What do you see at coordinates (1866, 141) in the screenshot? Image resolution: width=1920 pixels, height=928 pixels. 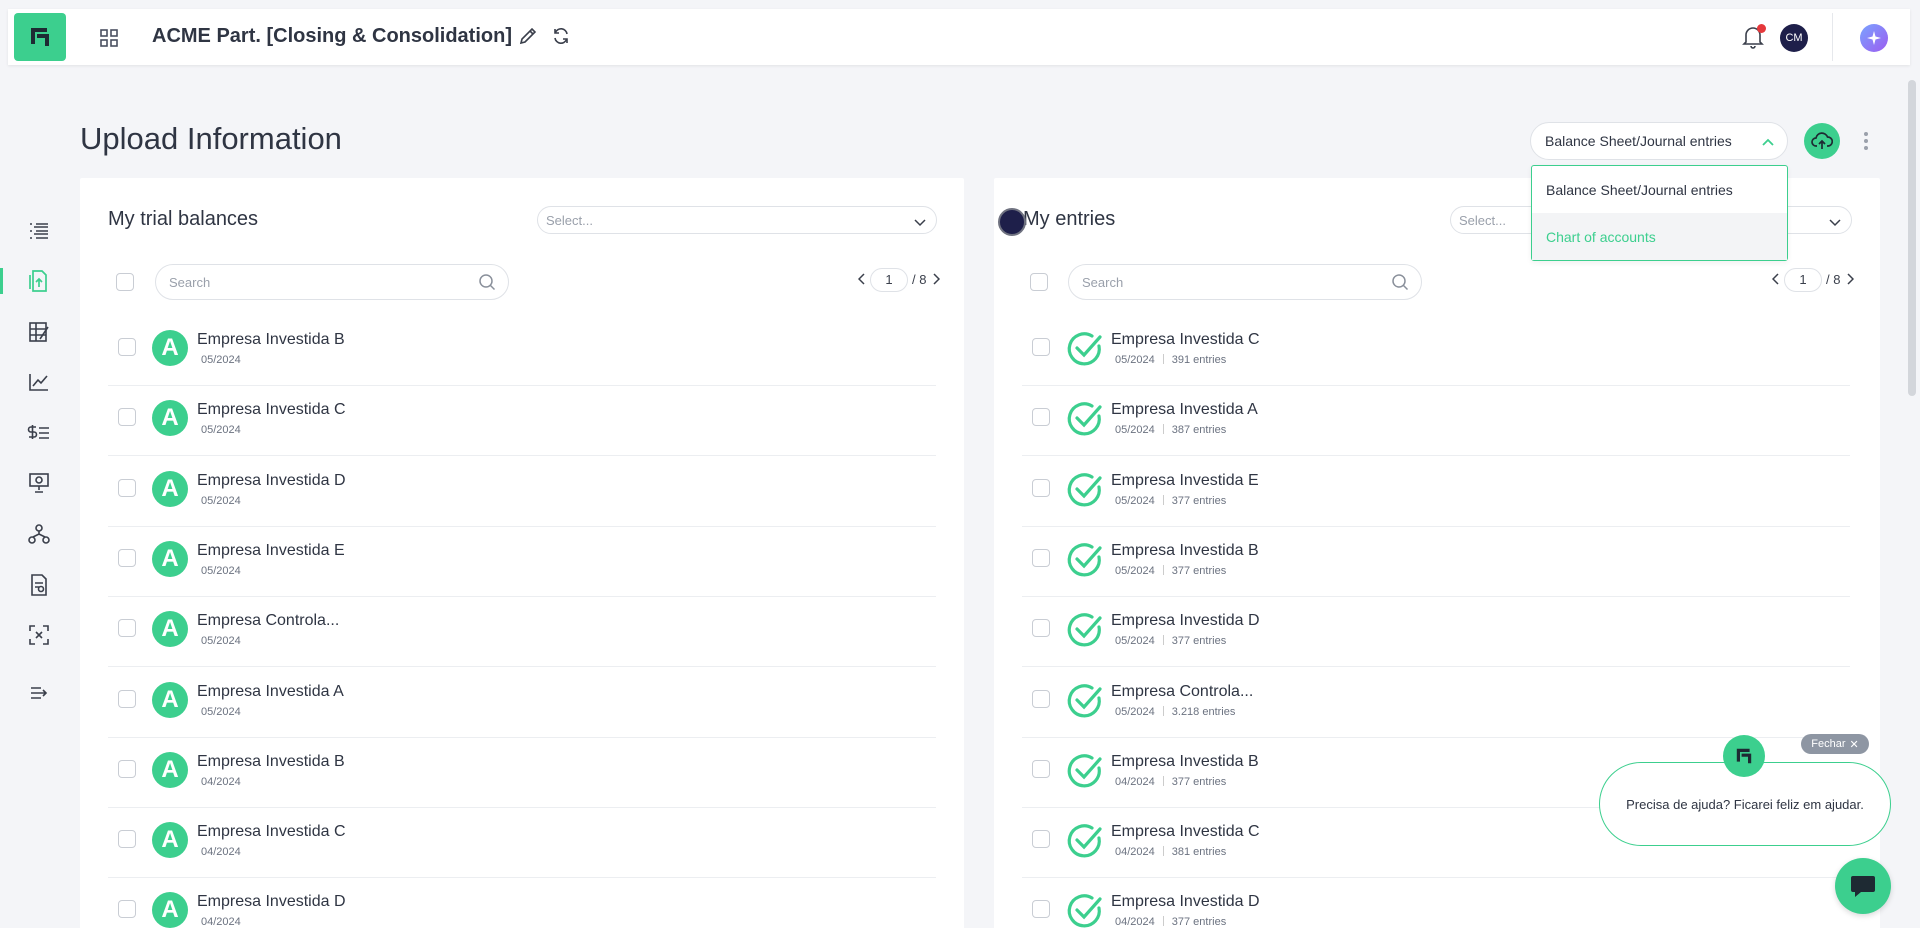 I see `more-options-icon` at bounding box center [1866, 141].